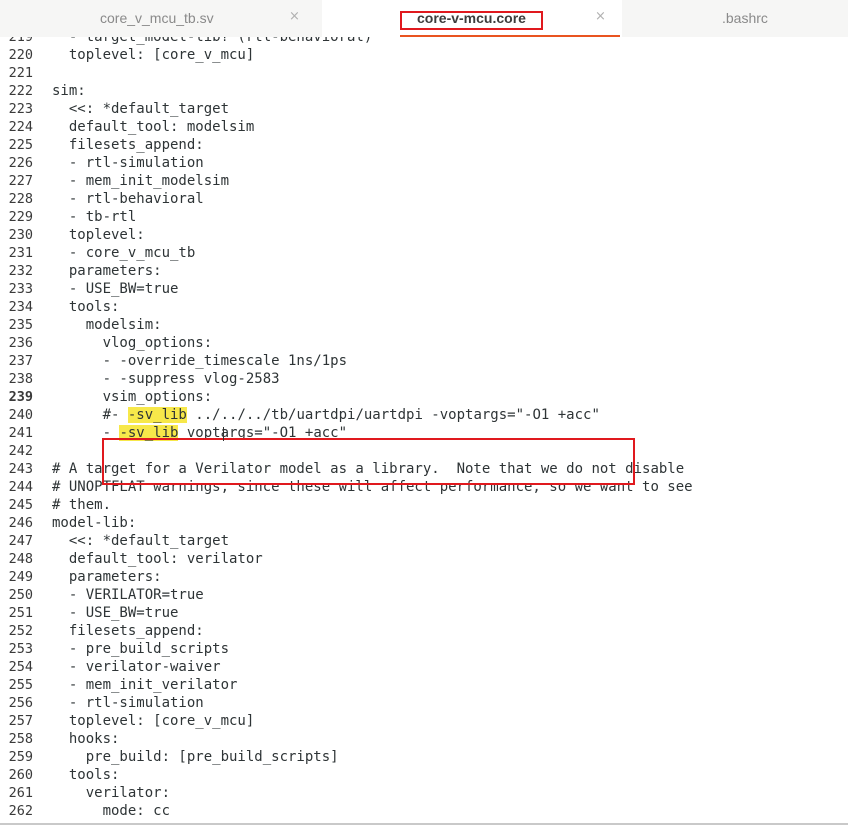 The width and height of the screenshot is (848, 825). I want to click on code-line: 235 modelsim:, so click(424, 325).